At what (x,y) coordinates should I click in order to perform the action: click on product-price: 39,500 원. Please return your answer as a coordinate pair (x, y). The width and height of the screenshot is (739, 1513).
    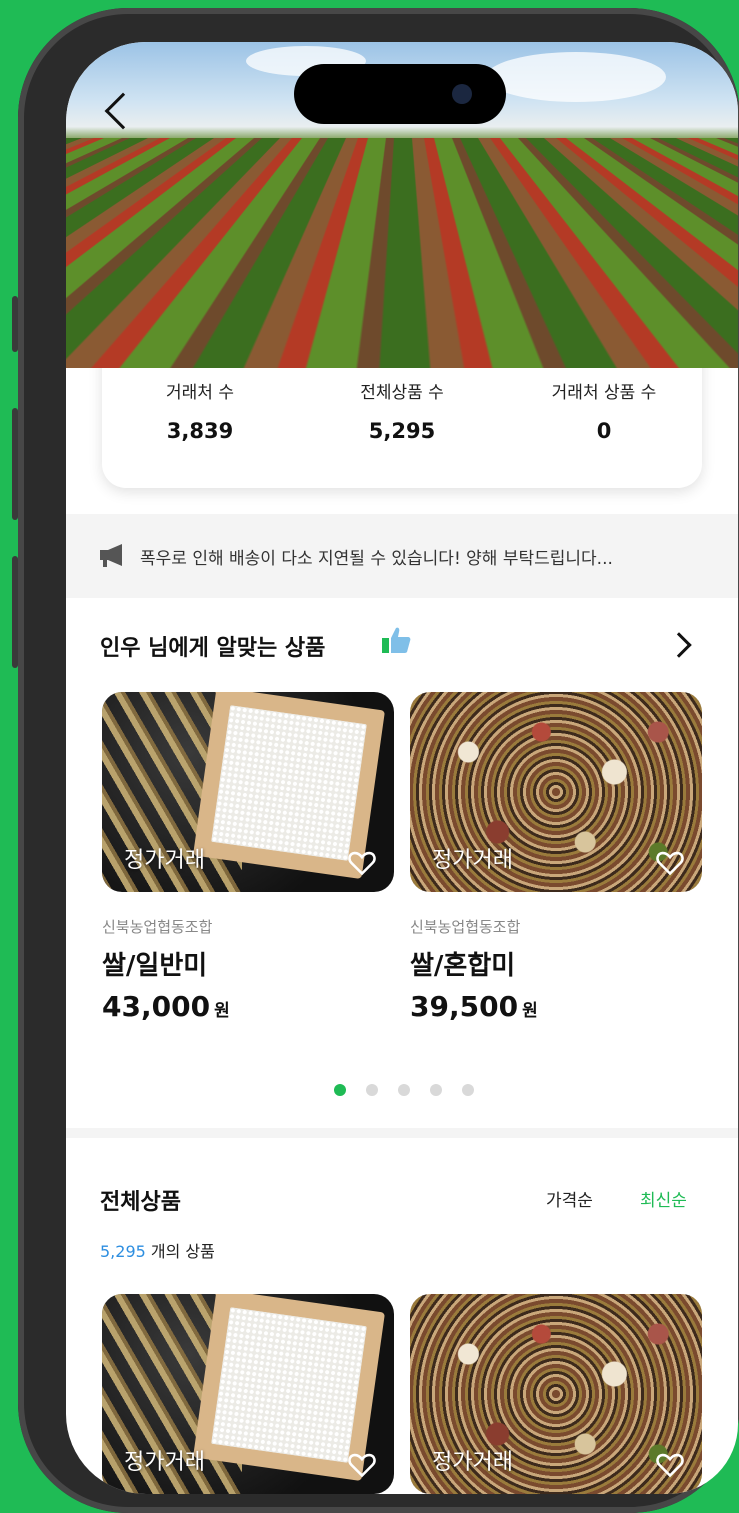
    Looking at the image, I should click on (556, 1006).